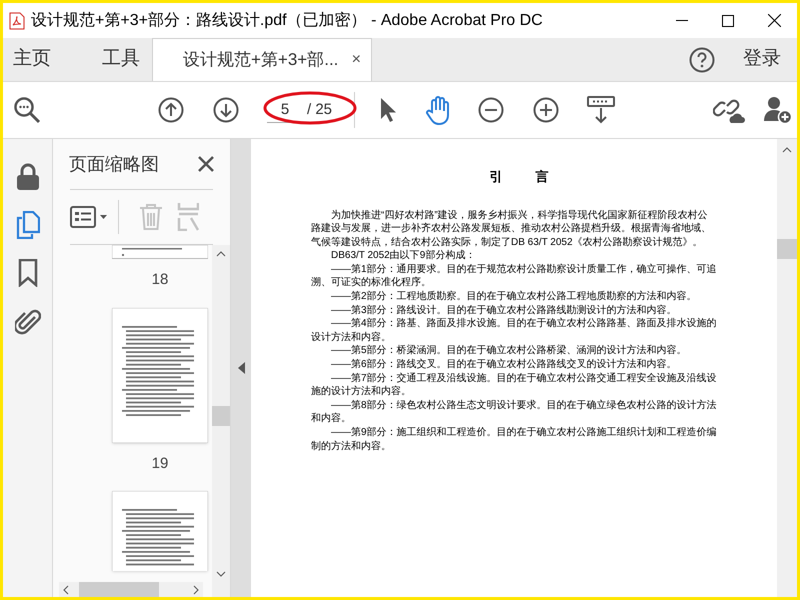  Describe the element at coordinates (514, 276) in the screenshot. I see `document-paragraph: ——第1部分：通用要求。目的在于规范农村公路勘察设计质量工作，确立可操作、可追溯、可证实的标准化程序。` at that location.